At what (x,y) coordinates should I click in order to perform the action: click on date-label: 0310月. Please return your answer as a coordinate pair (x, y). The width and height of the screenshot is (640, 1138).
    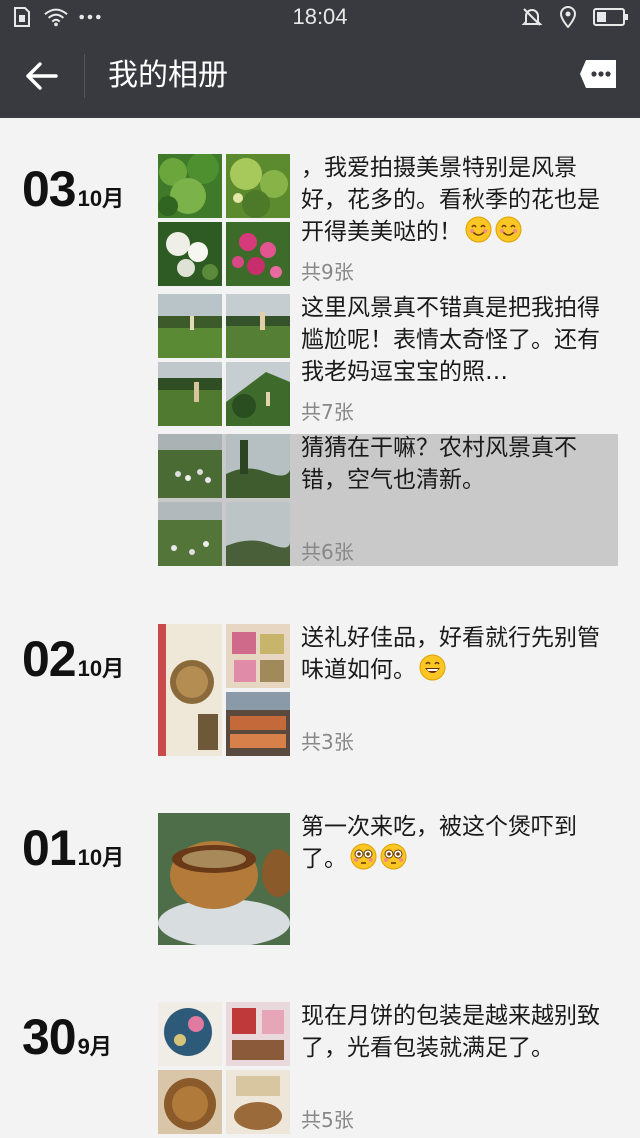
    Looking at the image, I should click on (73, 189).